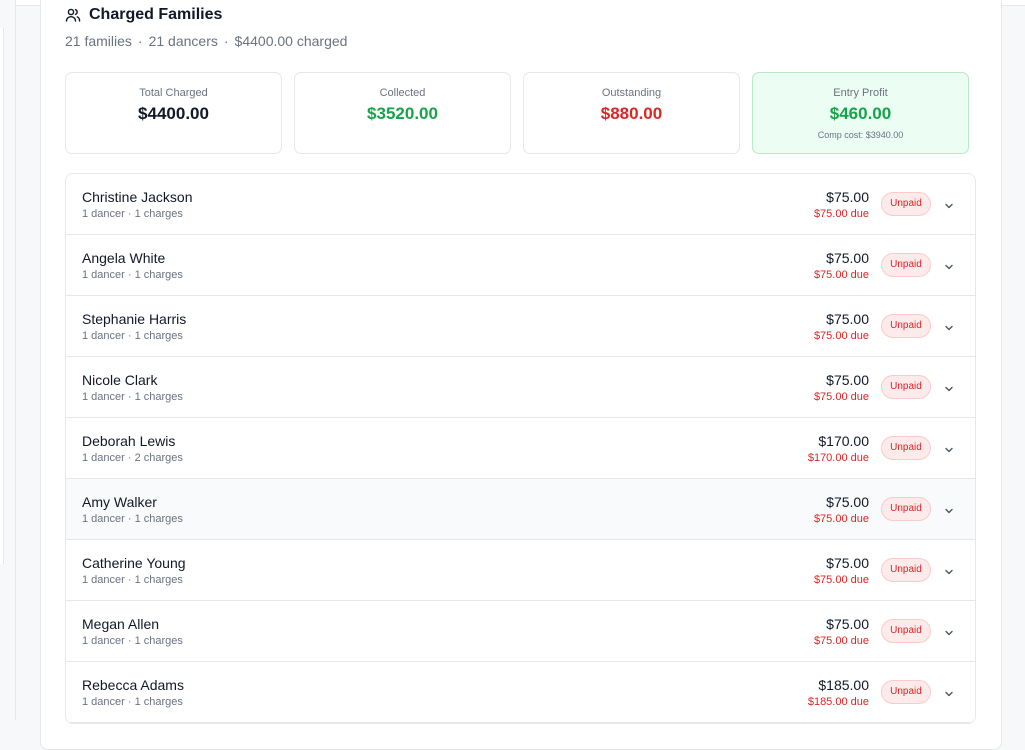 This screenshot has width=1025, height=750. What do you see at coordinates (631, 93) in the screenshot?
I see `stat-label: Outstanding` at bounding box center [631, 93].